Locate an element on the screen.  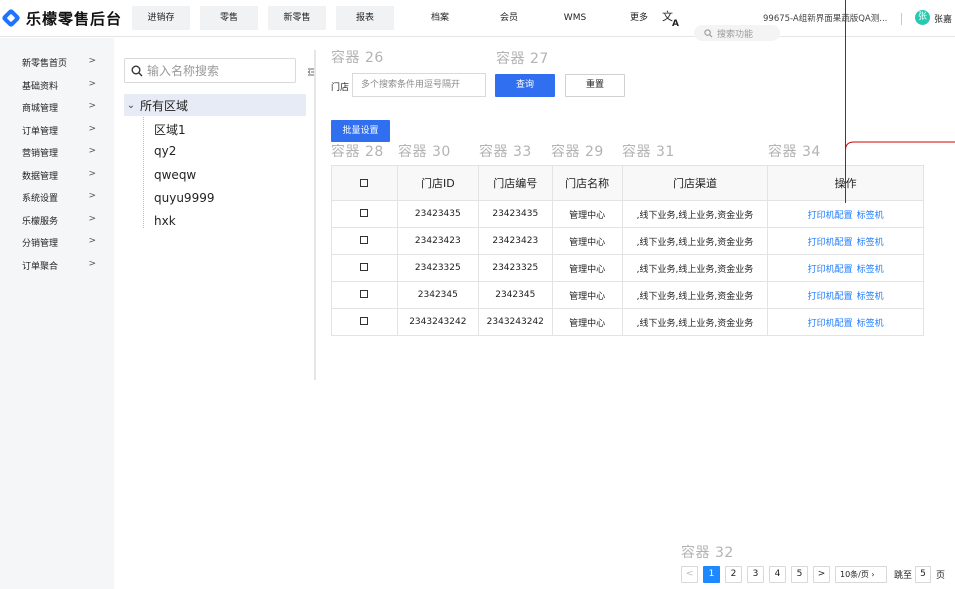
select-all-checkbox is located at coordinates (364, 182).